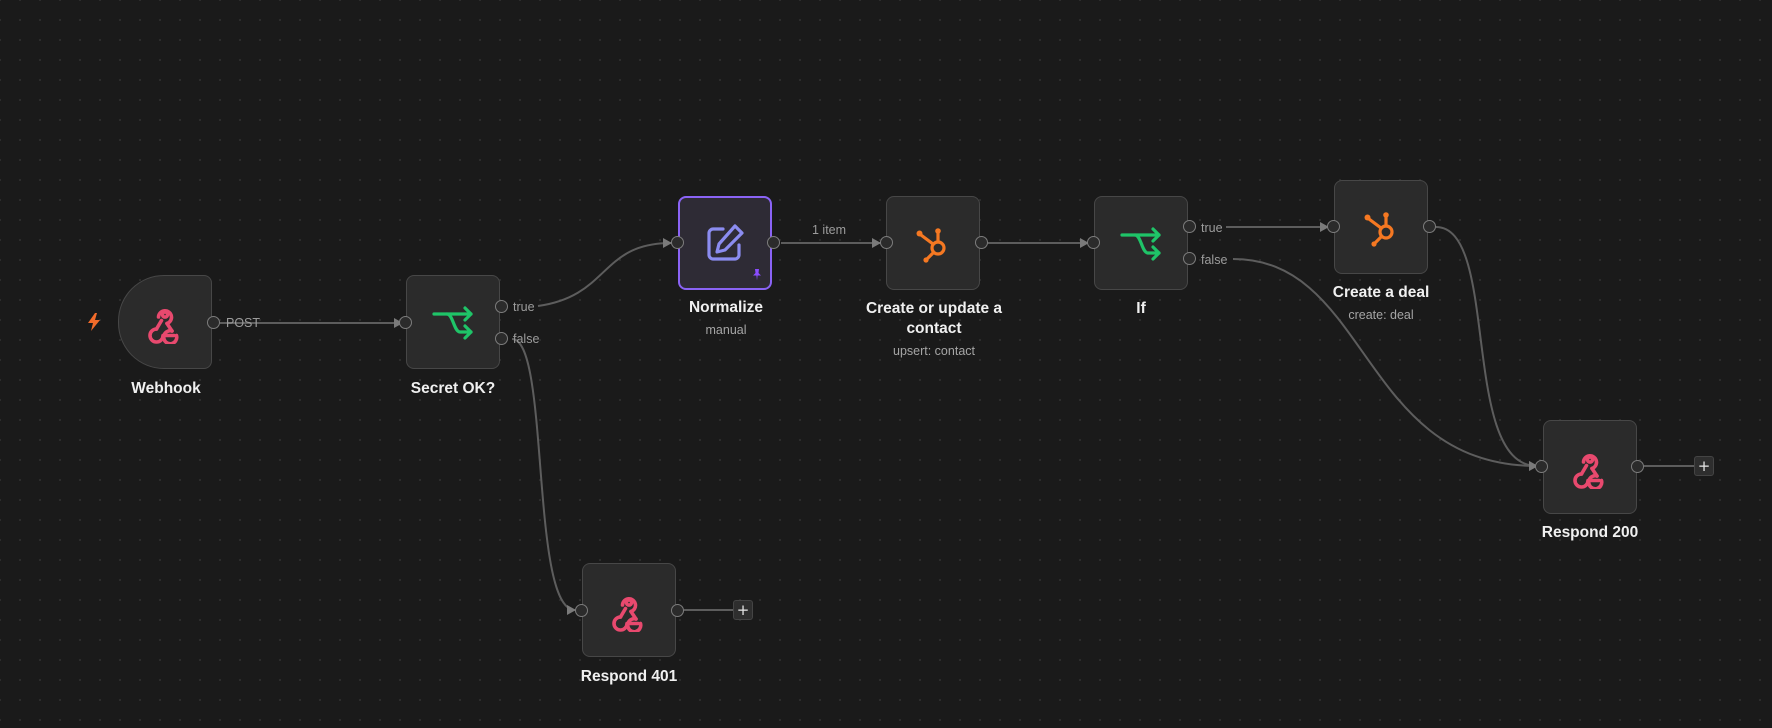 This screenshot has width=1772, height=728. What do you see at coordinates (629, 676) in the screenshot?
I see `respond401-node-title: Respond 401` at bounding box center [629, 676].